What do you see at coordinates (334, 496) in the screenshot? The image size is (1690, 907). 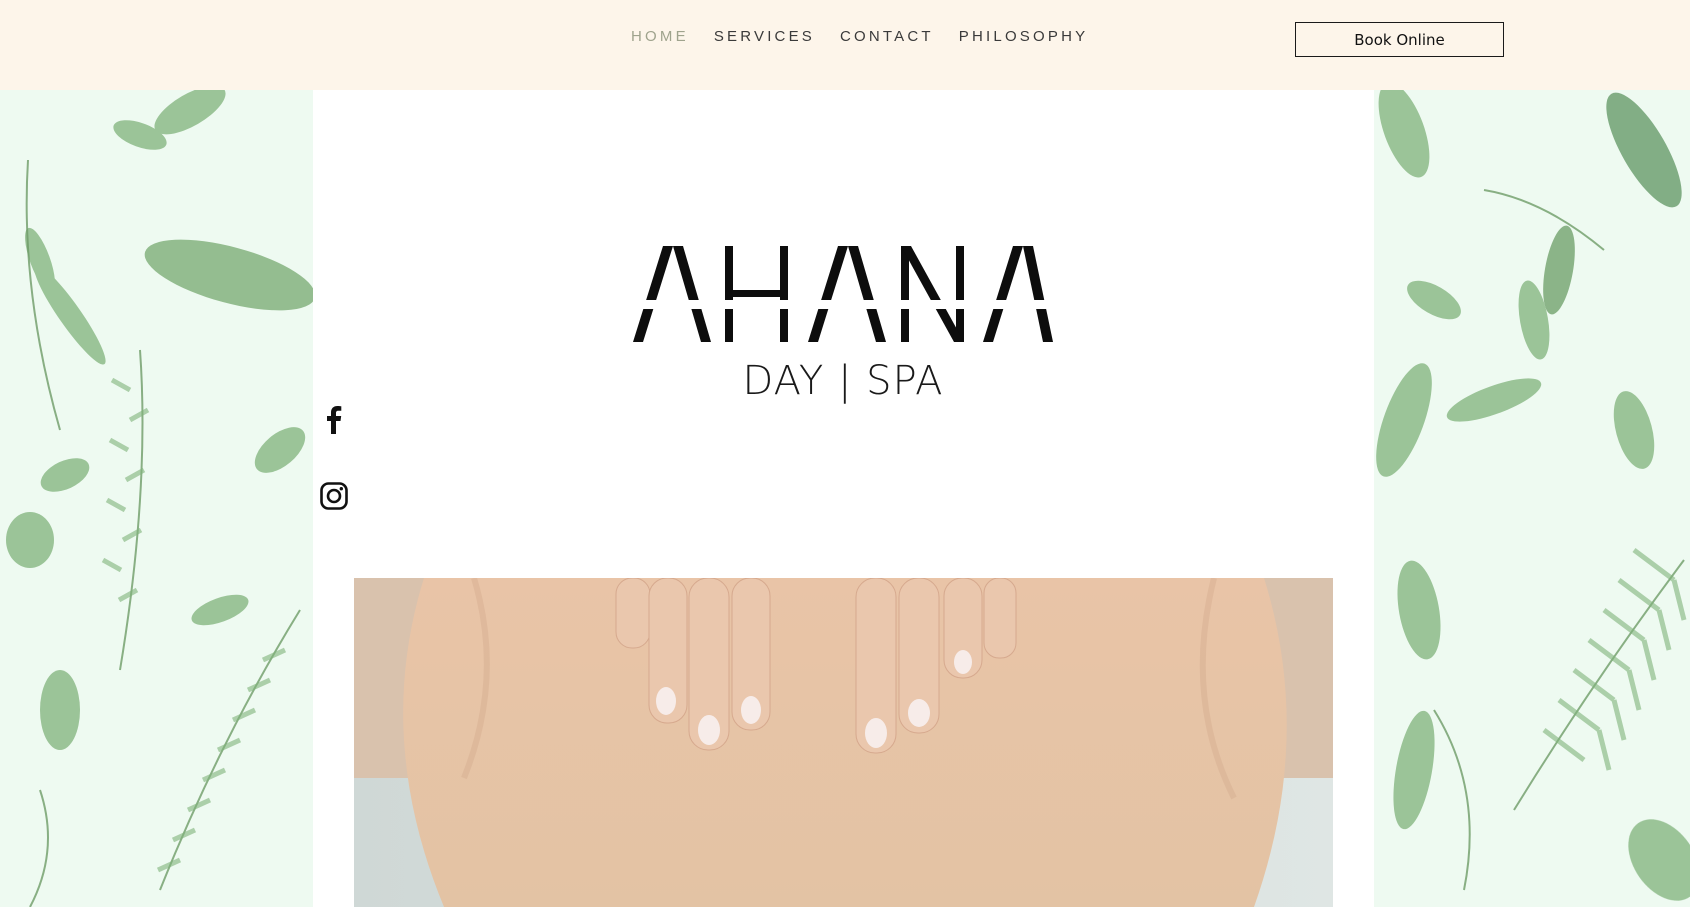 I see `instagram-icon` at bounding box center [334, 496].